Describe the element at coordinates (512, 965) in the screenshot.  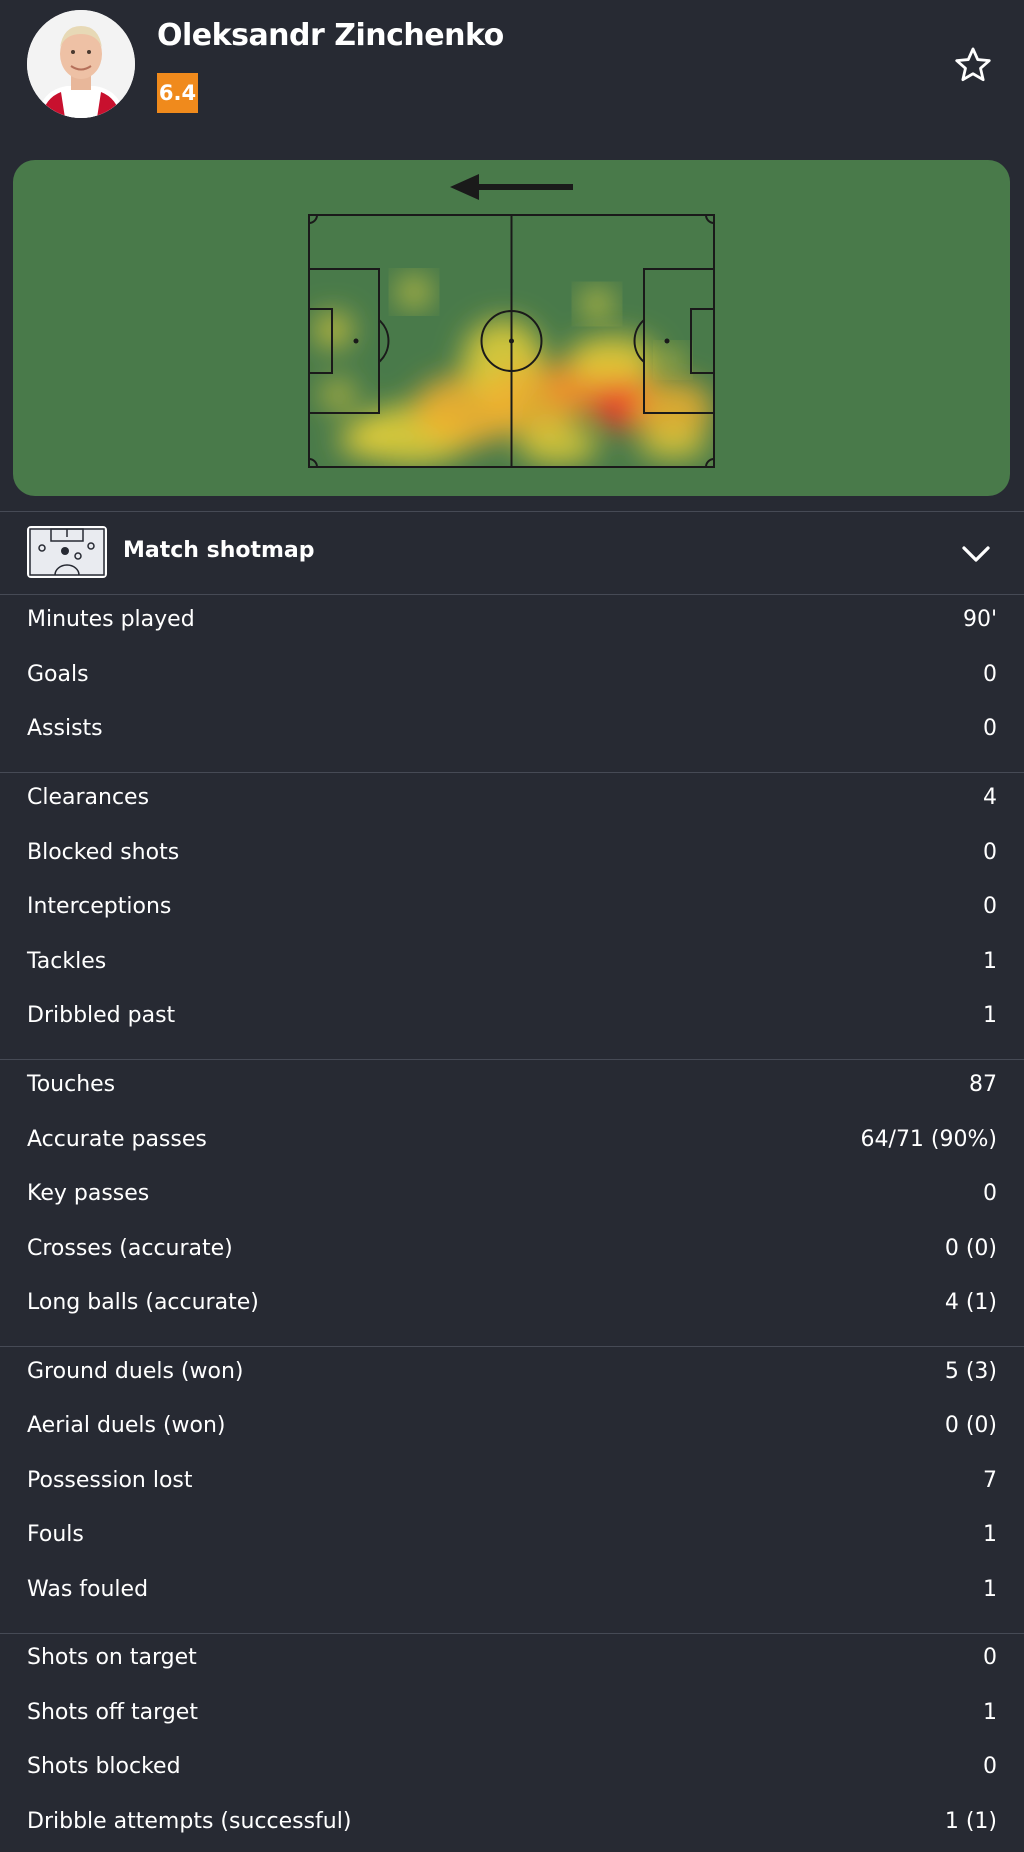
I see `stat-row-tackles: Tackles 1` at that location.